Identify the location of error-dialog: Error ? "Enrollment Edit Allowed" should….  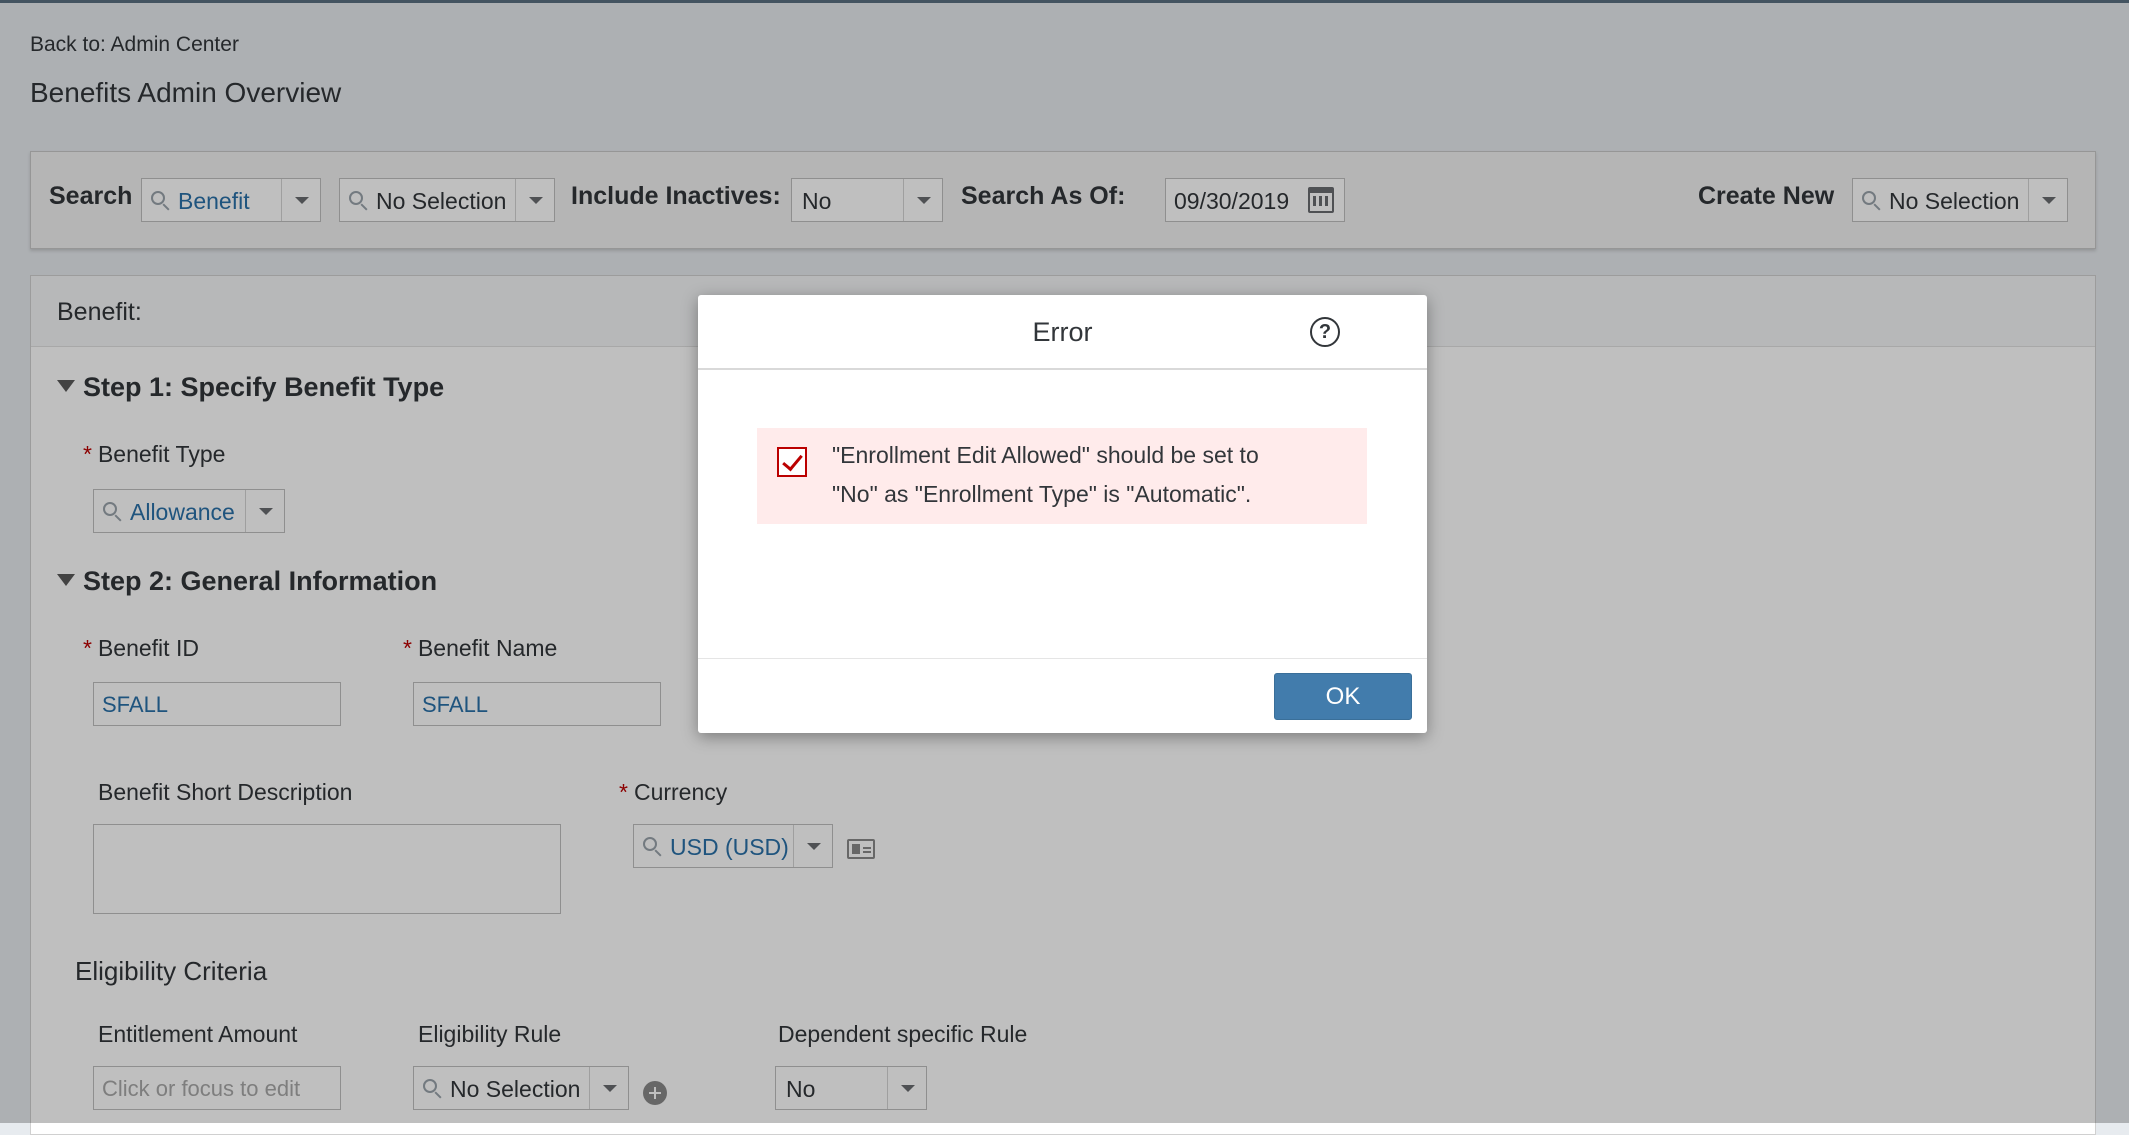
(1062, 514).